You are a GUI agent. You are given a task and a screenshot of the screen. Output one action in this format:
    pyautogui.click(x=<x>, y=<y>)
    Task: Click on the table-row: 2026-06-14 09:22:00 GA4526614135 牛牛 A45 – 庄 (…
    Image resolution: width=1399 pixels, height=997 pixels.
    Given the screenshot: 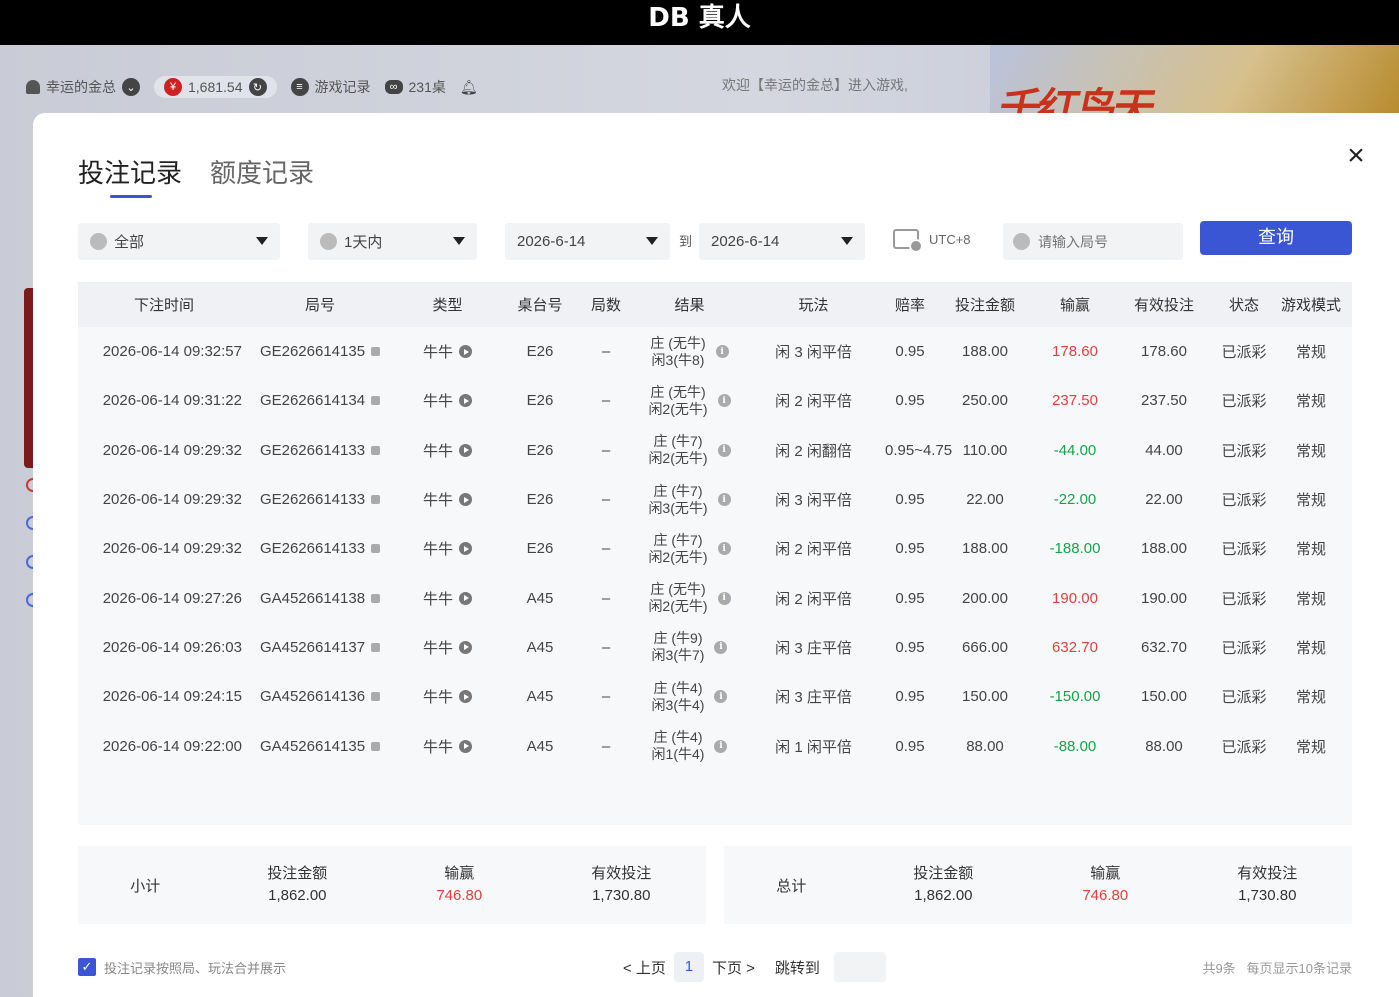 What is the action you would take?
    pyautogui.click(x=715, y=745)
    